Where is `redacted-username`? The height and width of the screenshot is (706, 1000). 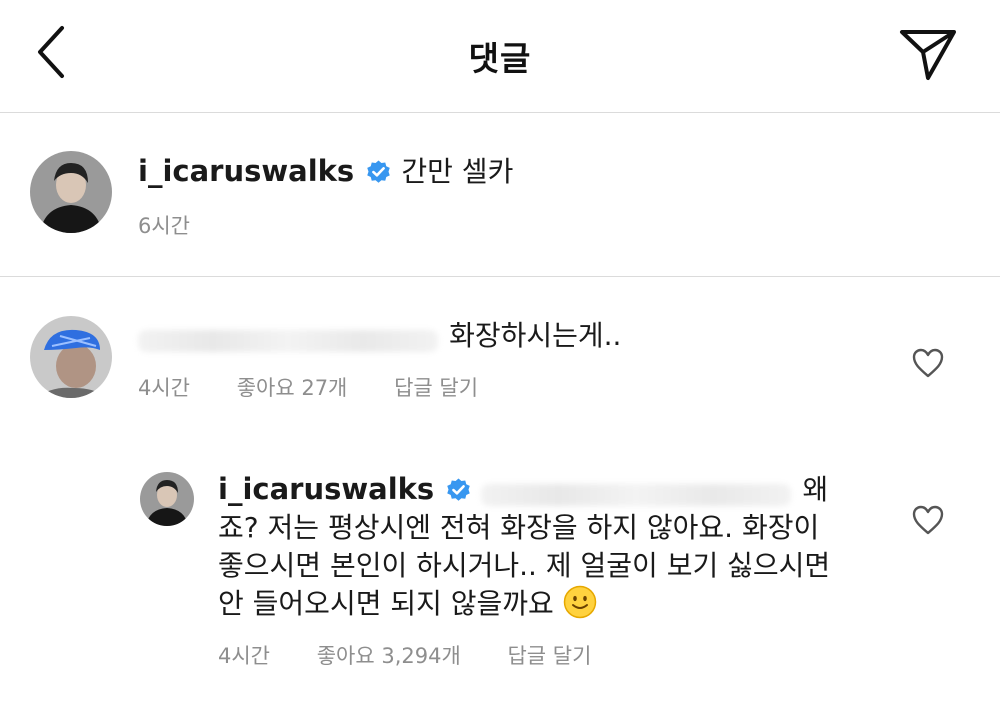 redacted-username is located at coordinates (288, 340).